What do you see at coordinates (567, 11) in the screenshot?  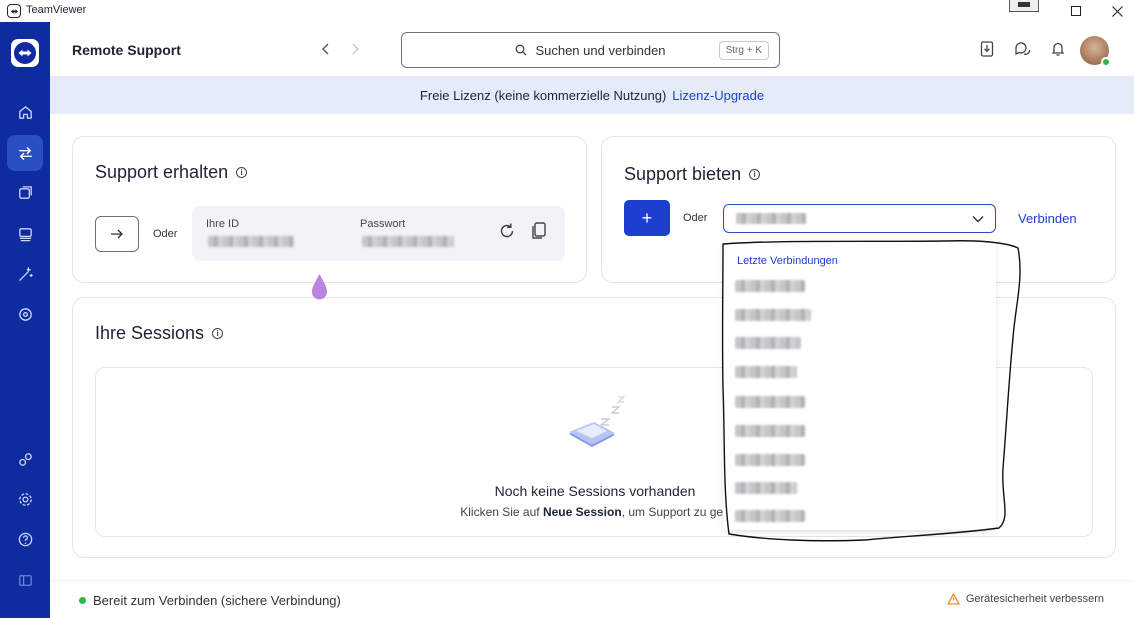 I see `window-titlebar: TeamViewer` at bounding box center [567, 11].